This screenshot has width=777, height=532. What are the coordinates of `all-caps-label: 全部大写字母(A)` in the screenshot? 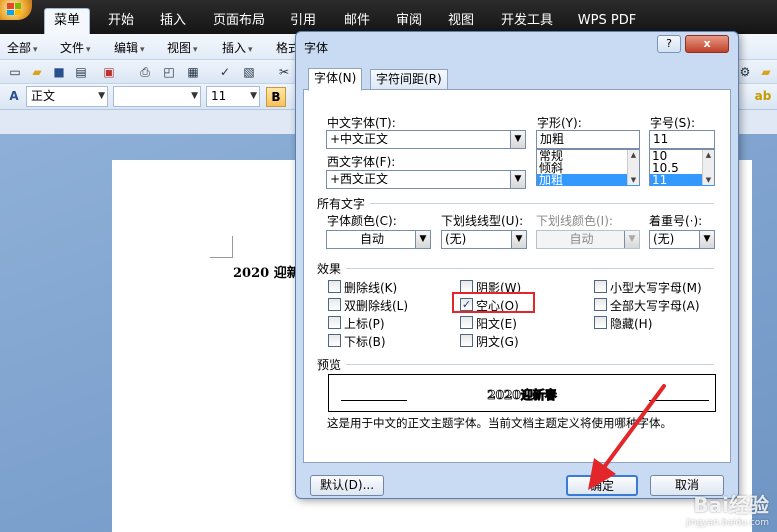 It's located at (655, 305).